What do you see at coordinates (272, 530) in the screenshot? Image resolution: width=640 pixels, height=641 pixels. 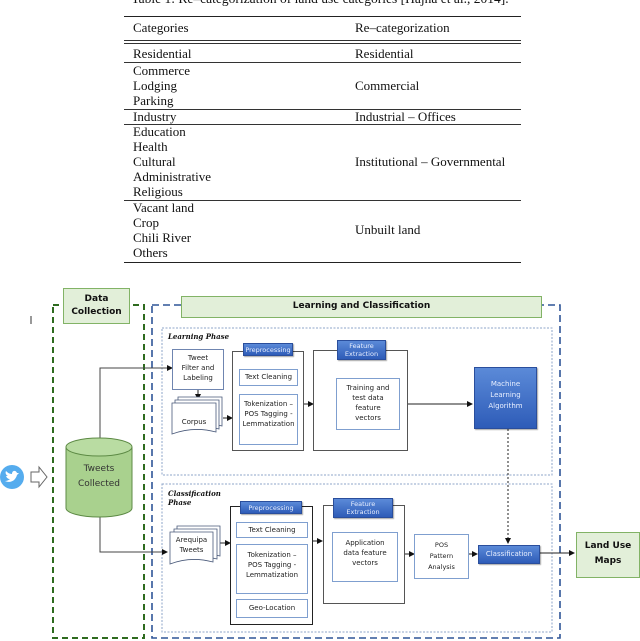 I see `text-cleaning-box-classification: Text Cleaning` at bounding box center [272, 530].